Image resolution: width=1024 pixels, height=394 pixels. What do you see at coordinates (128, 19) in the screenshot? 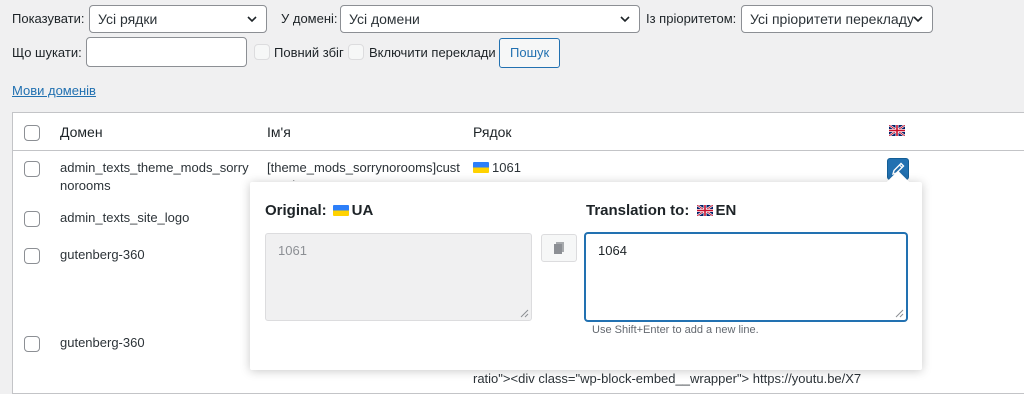
I see `show-filter-value: Усі рядки` at bounding box center [128, 19].